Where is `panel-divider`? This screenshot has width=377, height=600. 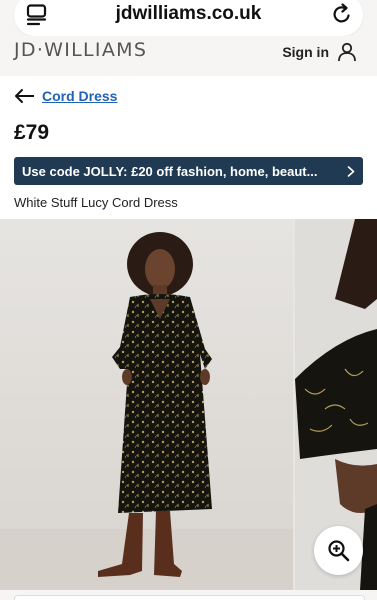
panel-divider is located at coordinates (189, 597).